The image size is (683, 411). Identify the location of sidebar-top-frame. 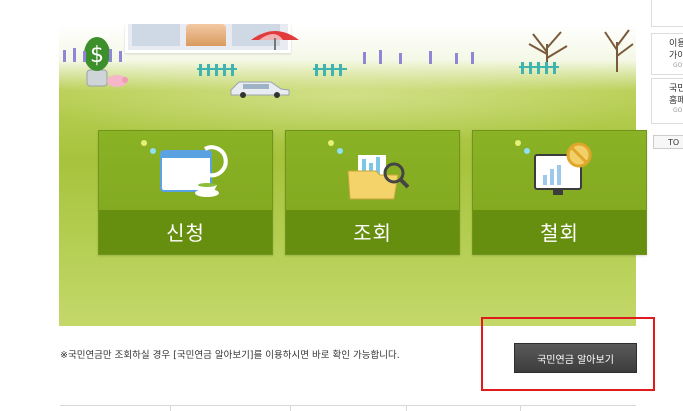
(667, 13).